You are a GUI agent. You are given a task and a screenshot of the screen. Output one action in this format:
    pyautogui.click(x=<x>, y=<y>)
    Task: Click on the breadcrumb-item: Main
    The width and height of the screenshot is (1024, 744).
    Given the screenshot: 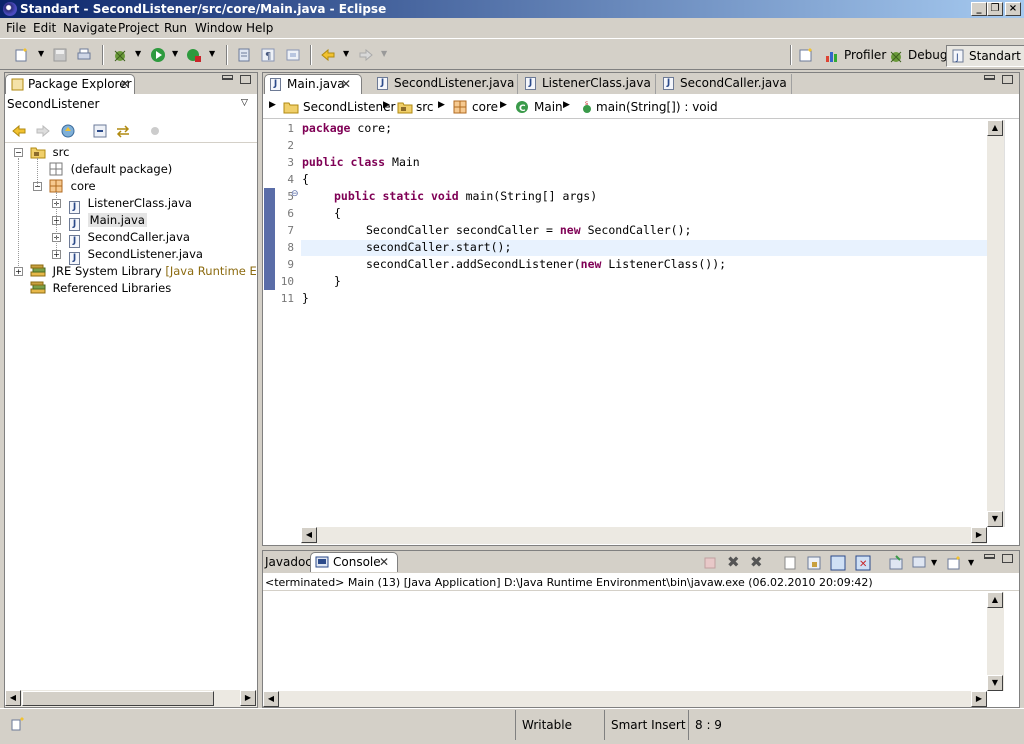 What is the action you would take?
    pyautogui.click(x=548, y=107)
    